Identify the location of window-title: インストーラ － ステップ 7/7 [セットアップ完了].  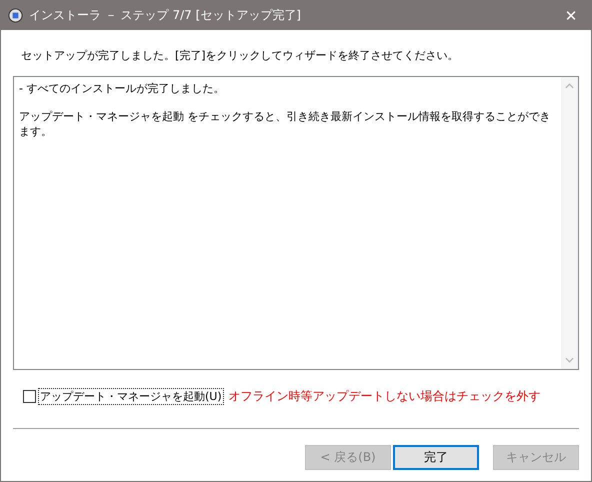
(165, 15).